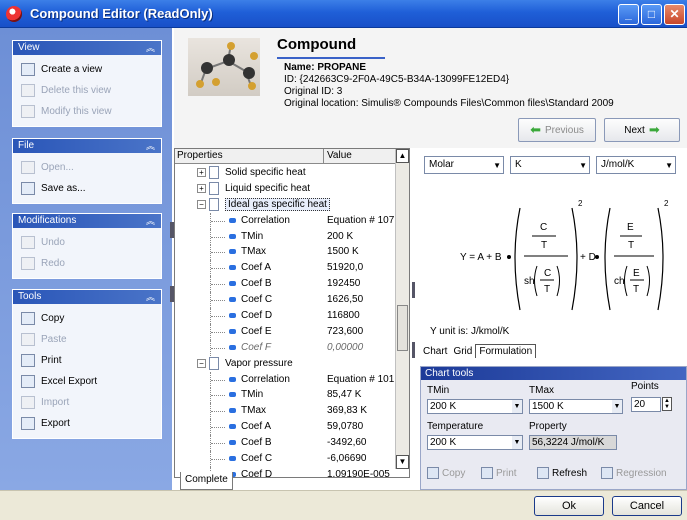  I want to click on table-row: Correlation Equation # 107, so click(286, 220).